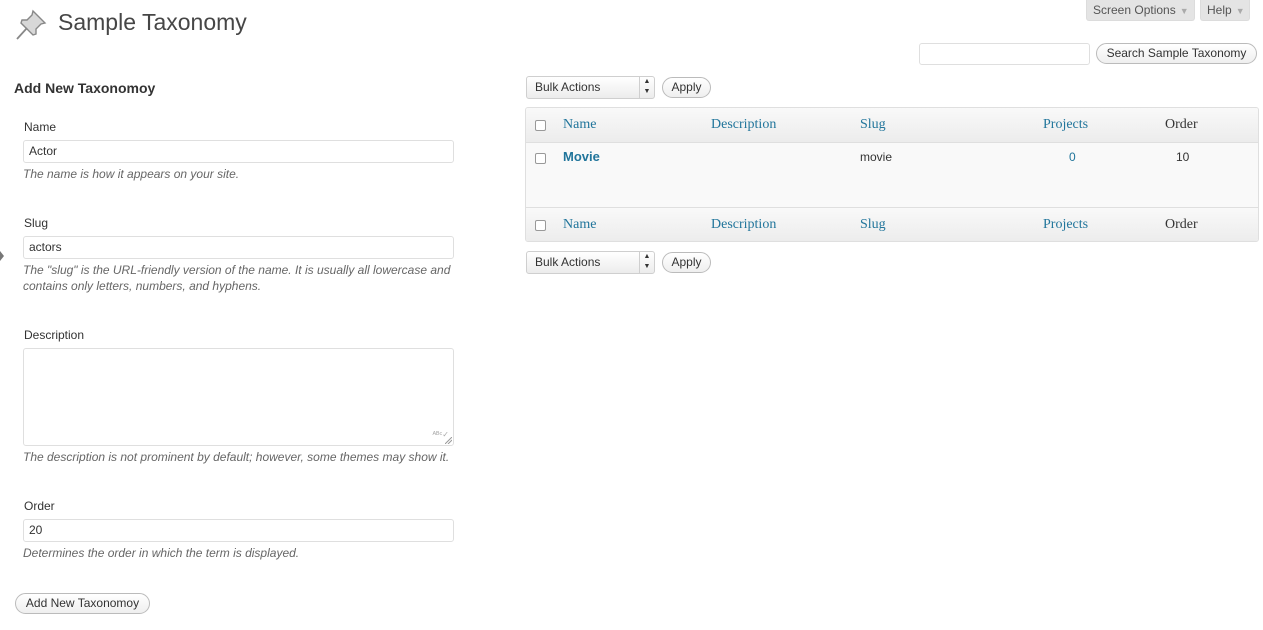 The image size is (1263, 630). I want to click on collapse-arrow-icon, so click(2, 256).